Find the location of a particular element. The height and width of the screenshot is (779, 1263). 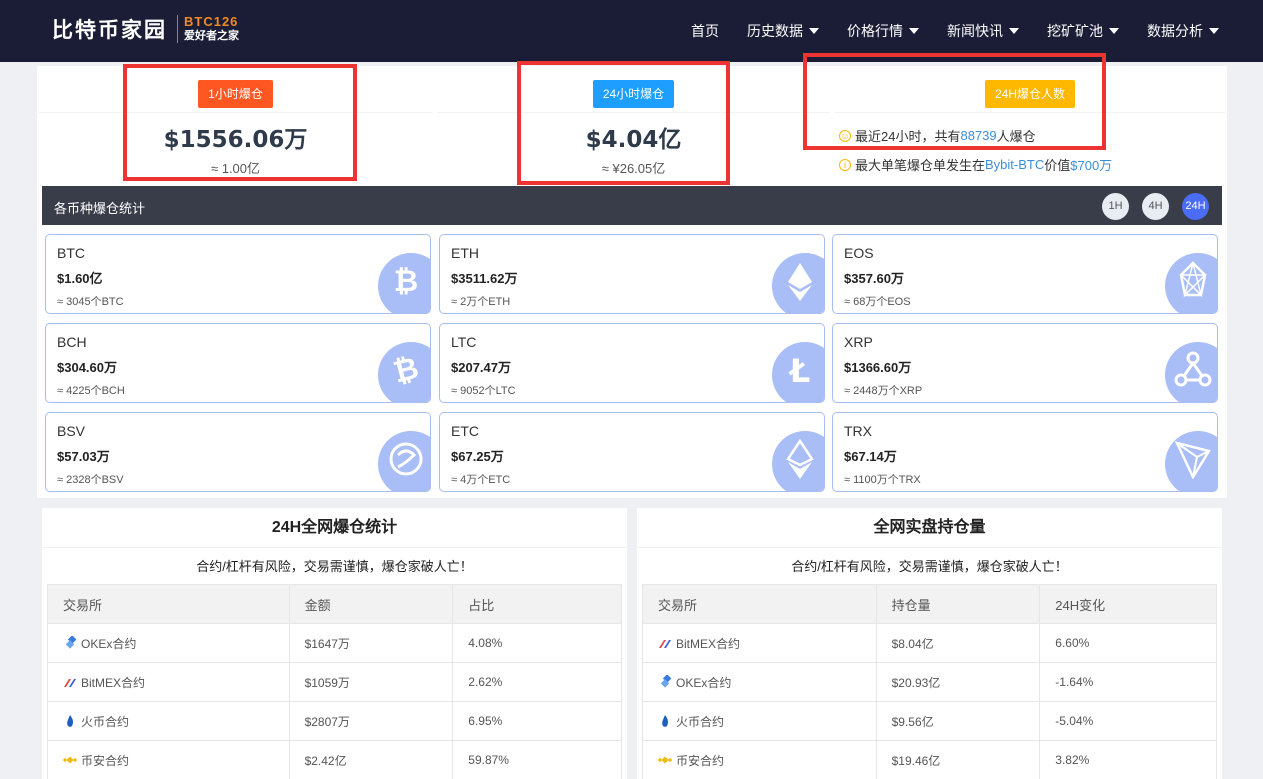

nav-label: 挖矿矿池 is located at coordinates (1075, 31).